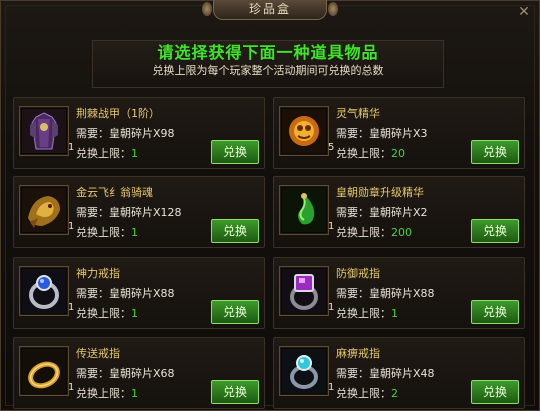 The image size is (540, 411). What do you see at coordinates (118, 113) in the screenshot?
I see `item-name: 荆棘战甲（1阶）` at bounding box center [118, 113].